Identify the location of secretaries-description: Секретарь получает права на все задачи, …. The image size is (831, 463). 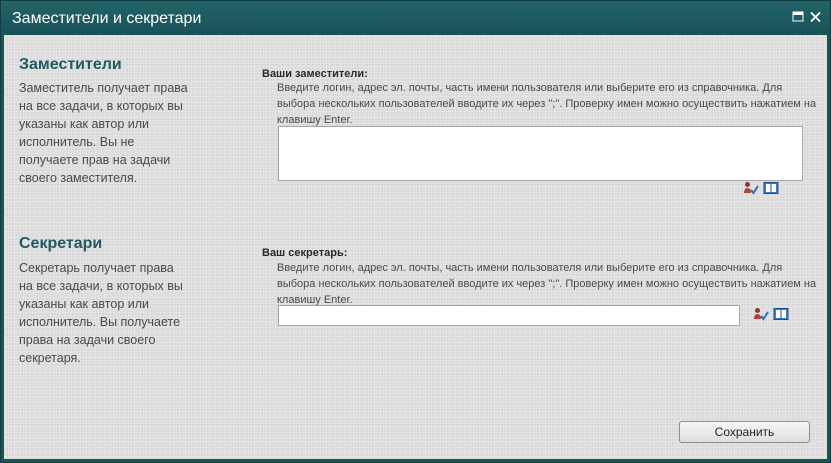
(101, 313).